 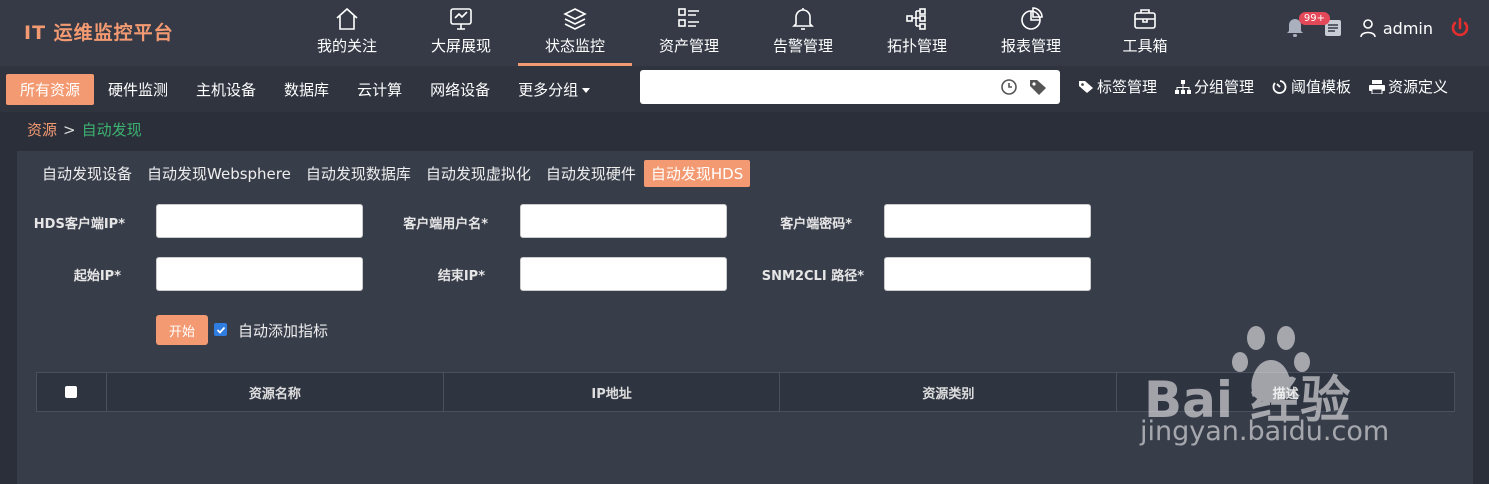 What do you see at coordinates (461, 276) in the screenshot?
I see `end-ip-label: 结束IP*` at bounding box center [461, 276].